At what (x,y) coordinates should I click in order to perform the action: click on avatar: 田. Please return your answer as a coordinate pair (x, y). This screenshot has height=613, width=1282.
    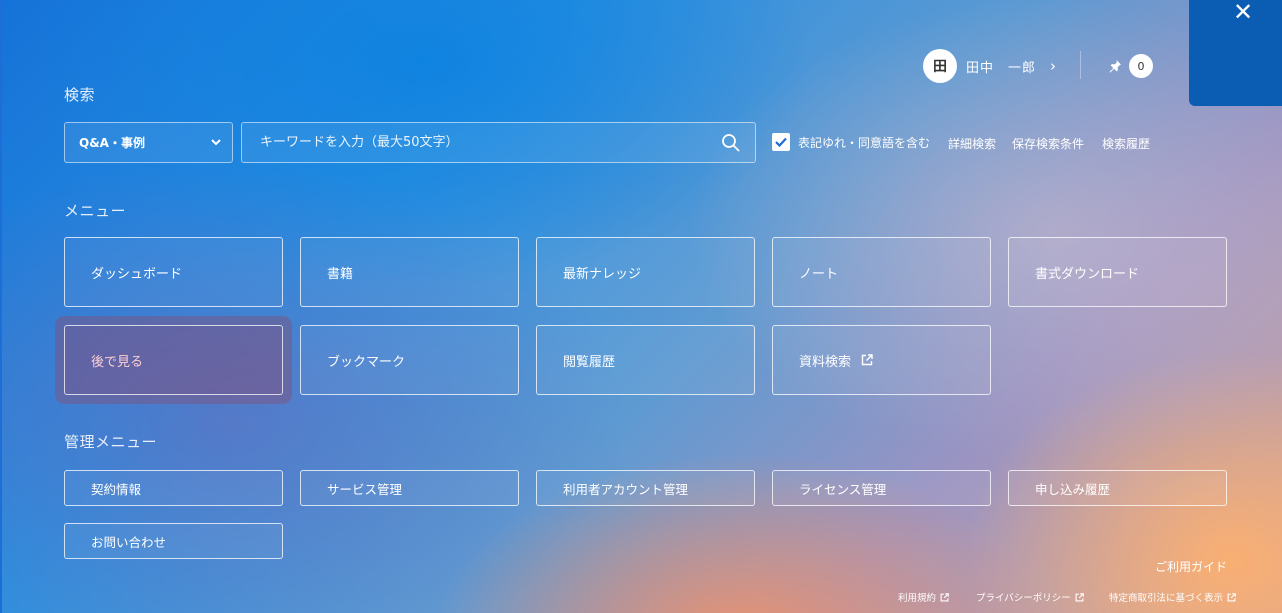
    Looking at the image, I should click on (940, 66).